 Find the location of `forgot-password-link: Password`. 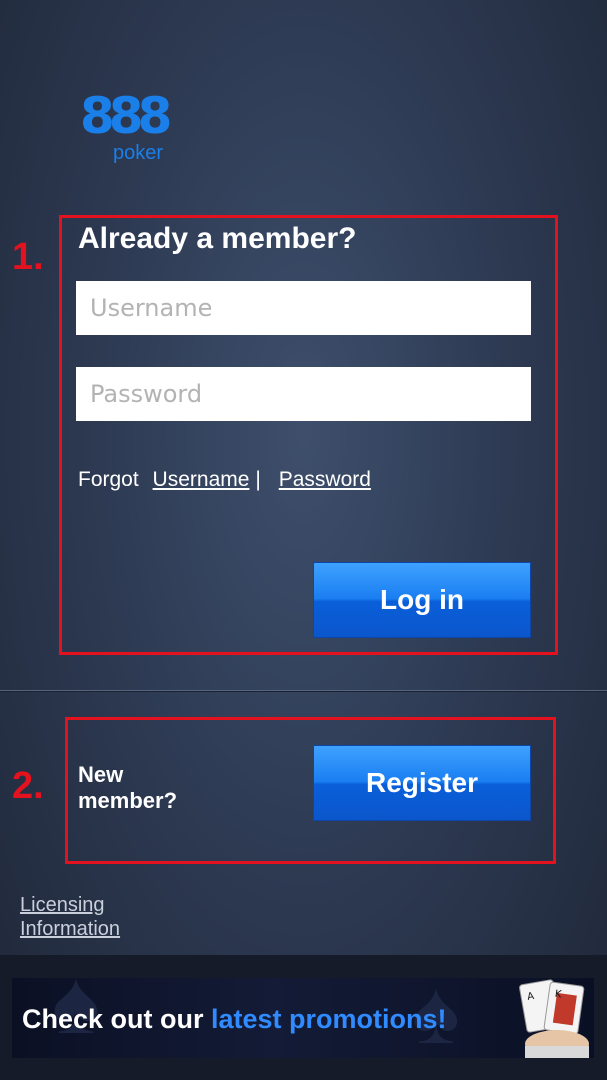

forgot-password-link: Password is located at coordinates (325, 479).